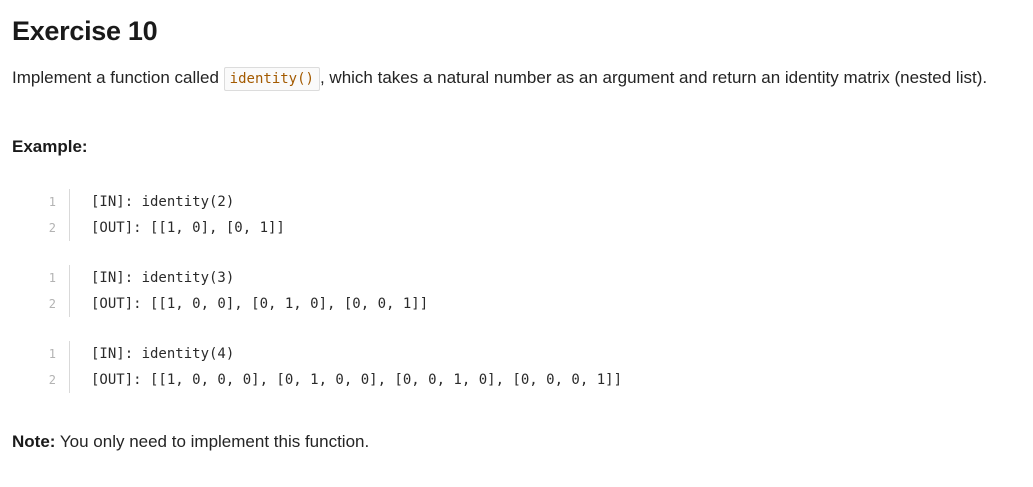  What do you see at coordinates (34, 441) in the screenshot?
I see `note-label: Note:` at bounding box center [34, 441].